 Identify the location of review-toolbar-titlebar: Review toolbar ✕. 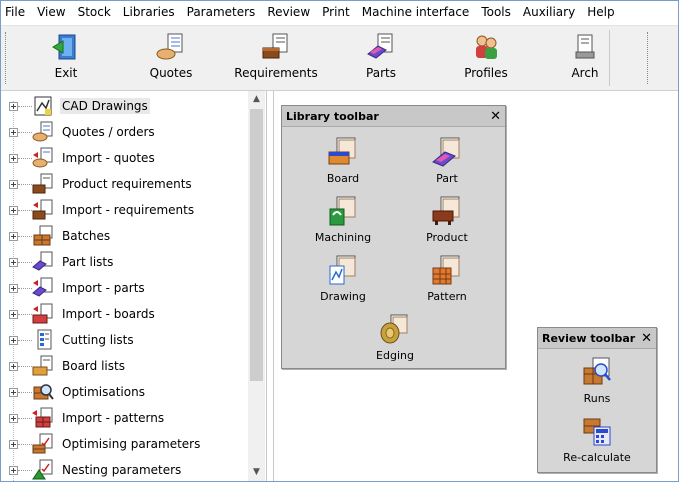
(597, 338).